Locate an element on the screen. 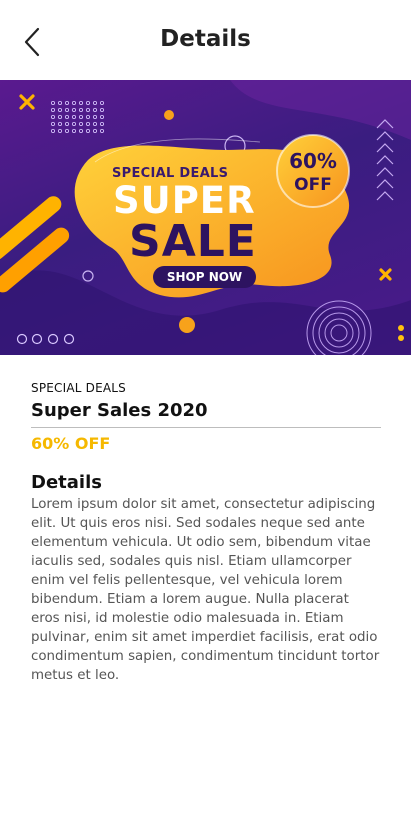  page-title: Details is located at coordinates (205, 39).